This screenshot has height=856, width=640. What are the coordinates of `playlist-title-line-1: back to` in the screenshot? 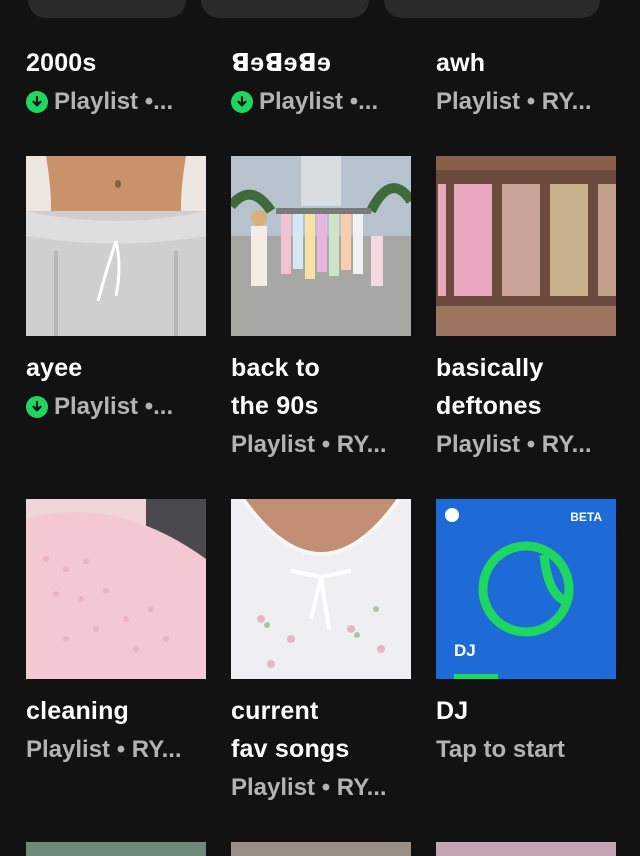 It's located at (275, 368).